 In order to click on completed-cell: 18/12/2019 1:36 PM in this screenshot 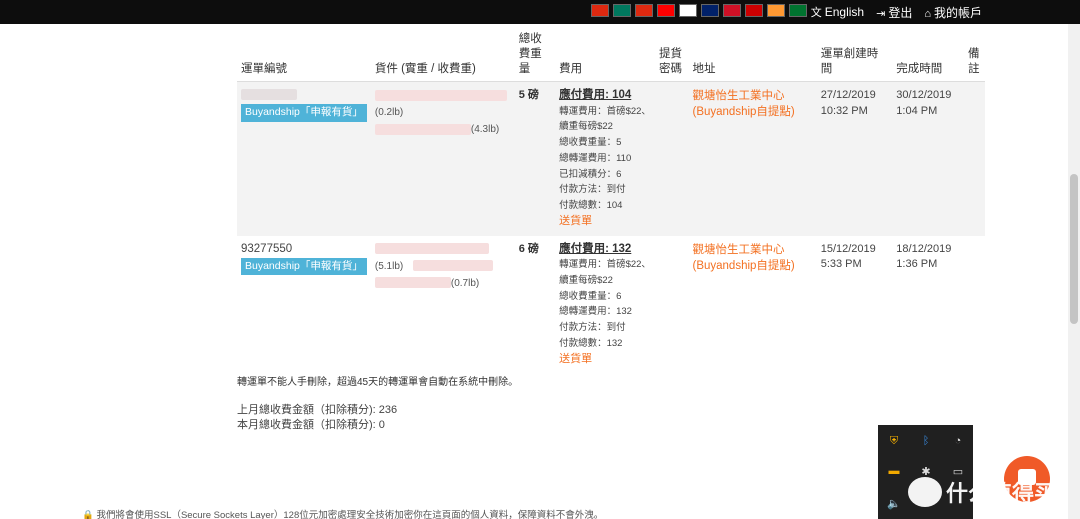, I will do `click(928, 305)`.